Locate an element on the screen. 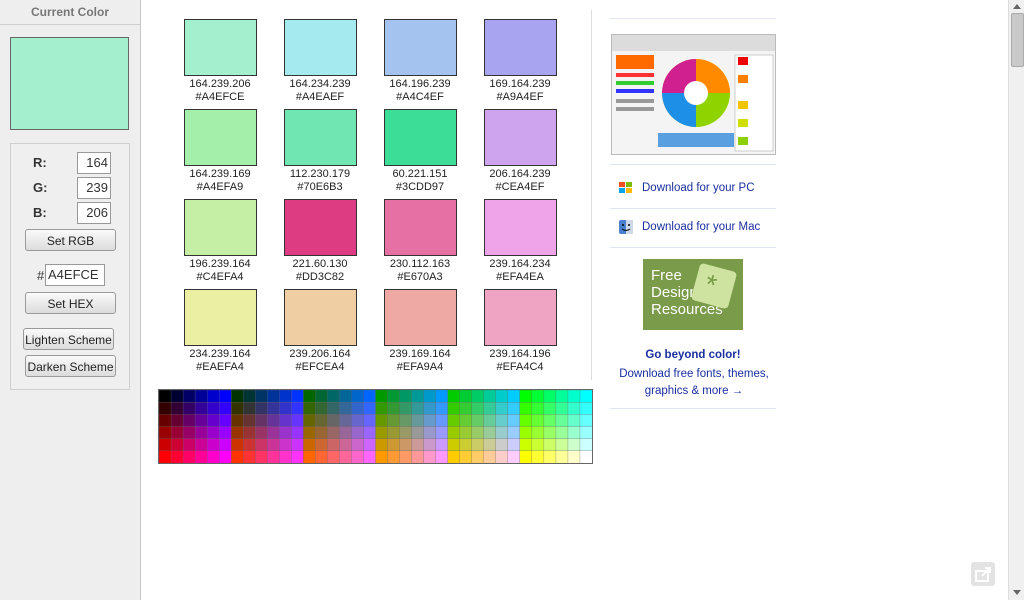  app-screenshot-image is located at coordinates (693, 94).